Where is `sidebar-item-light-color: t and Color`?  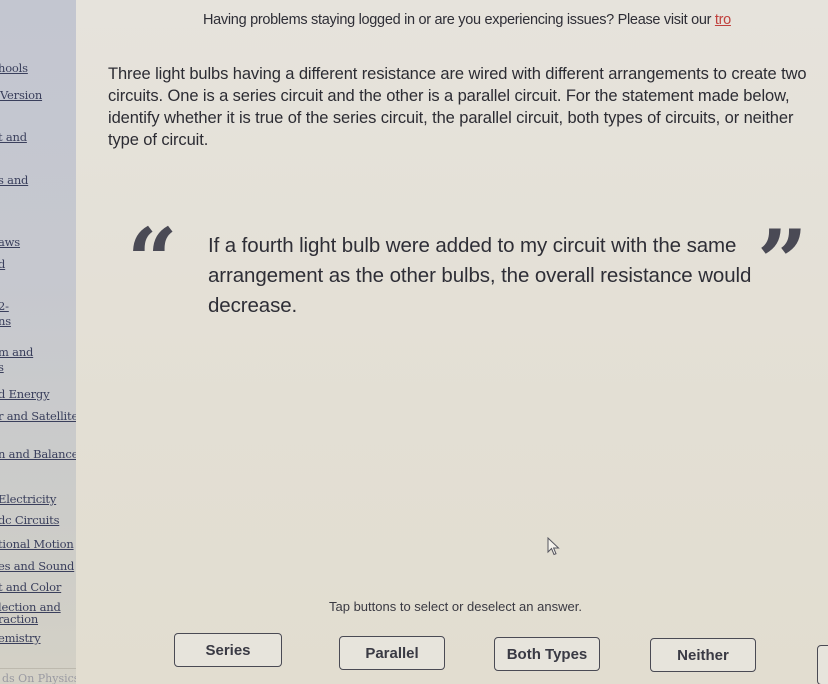 sidebar-item-light-color: t and Color is located at coordinates (30, 587).